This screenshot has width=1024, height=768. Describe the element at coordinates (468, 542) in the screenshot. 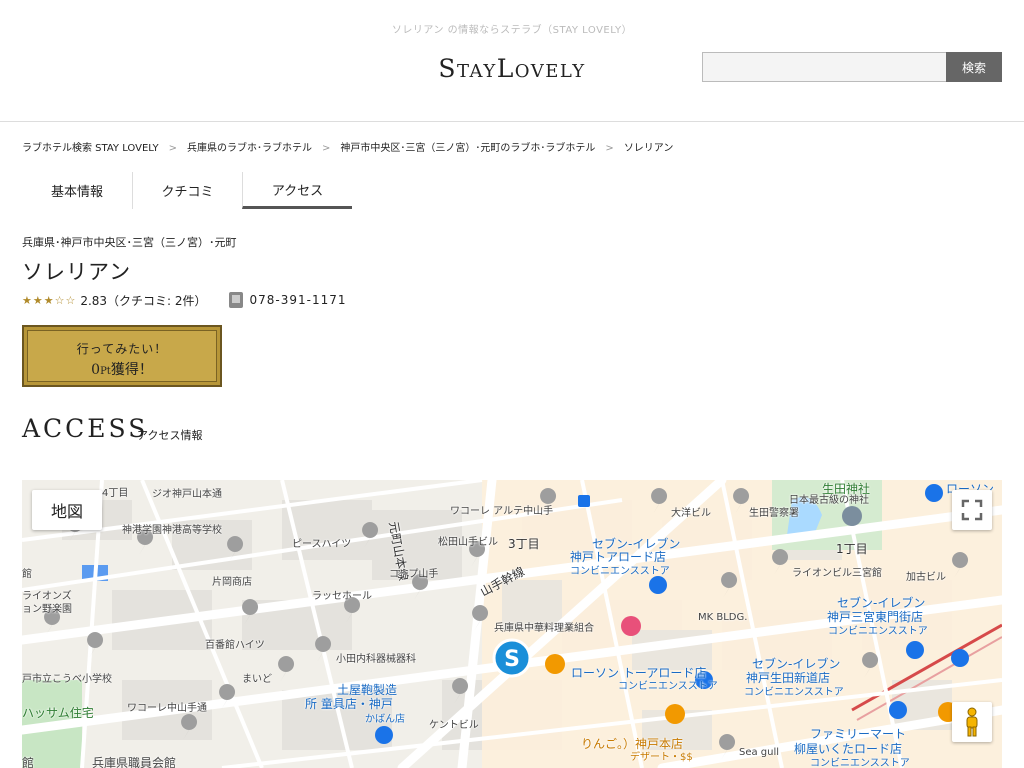

I see `map-label: 松田山手ビル` at that location.